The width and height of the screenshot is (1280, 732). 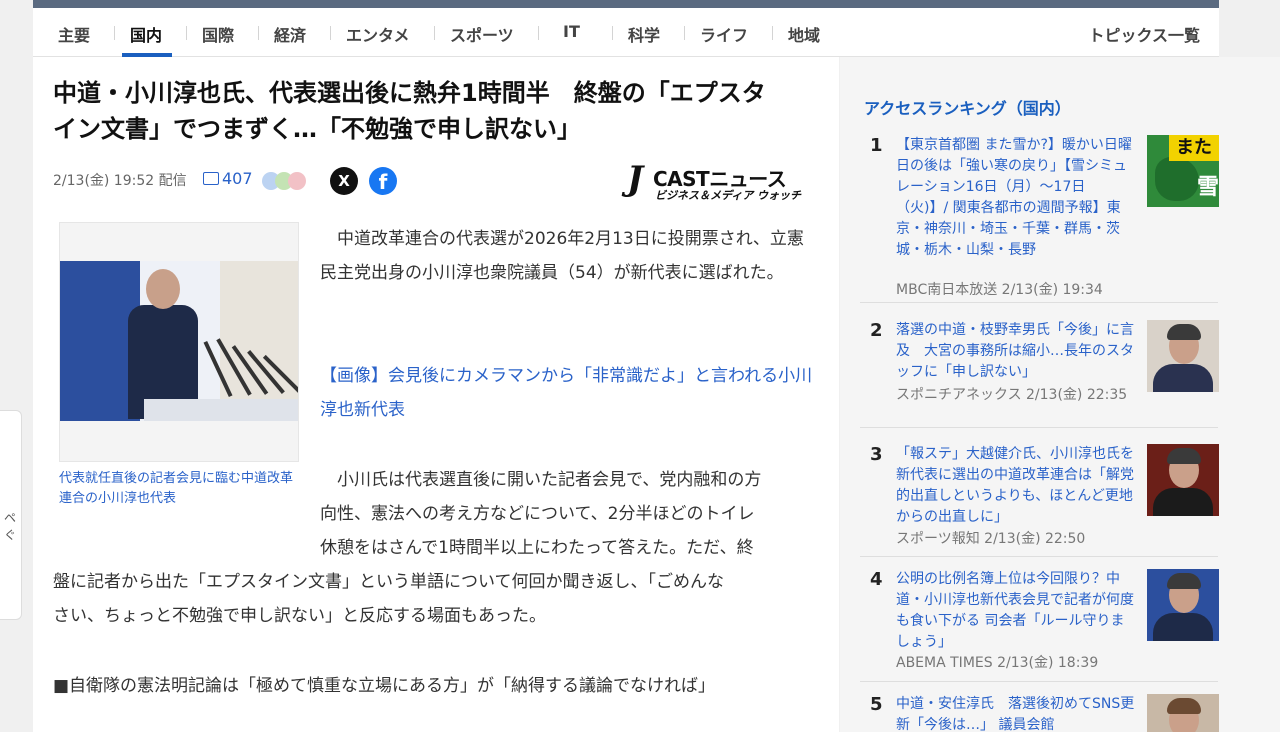 I want to click on paragraph-line: さい、ちょっと不勉強で申し訳ない」と反応する場面もあった。, so click(x=299, y=616).